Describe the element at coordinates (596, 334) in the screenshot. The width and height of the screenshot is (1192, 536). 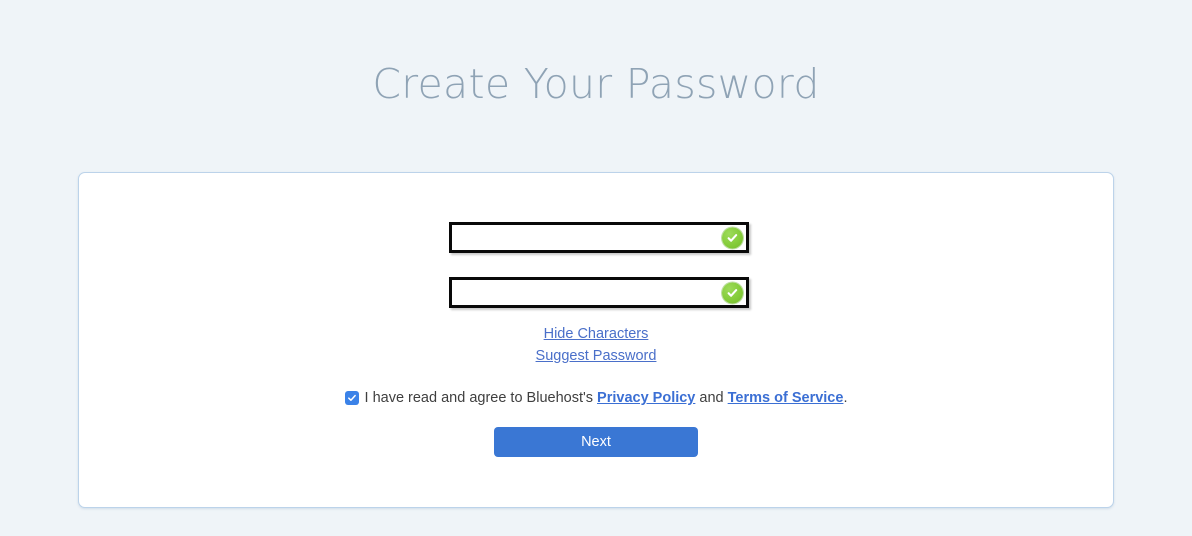
I see `hide-characters-link: Hide Characters` at that location.